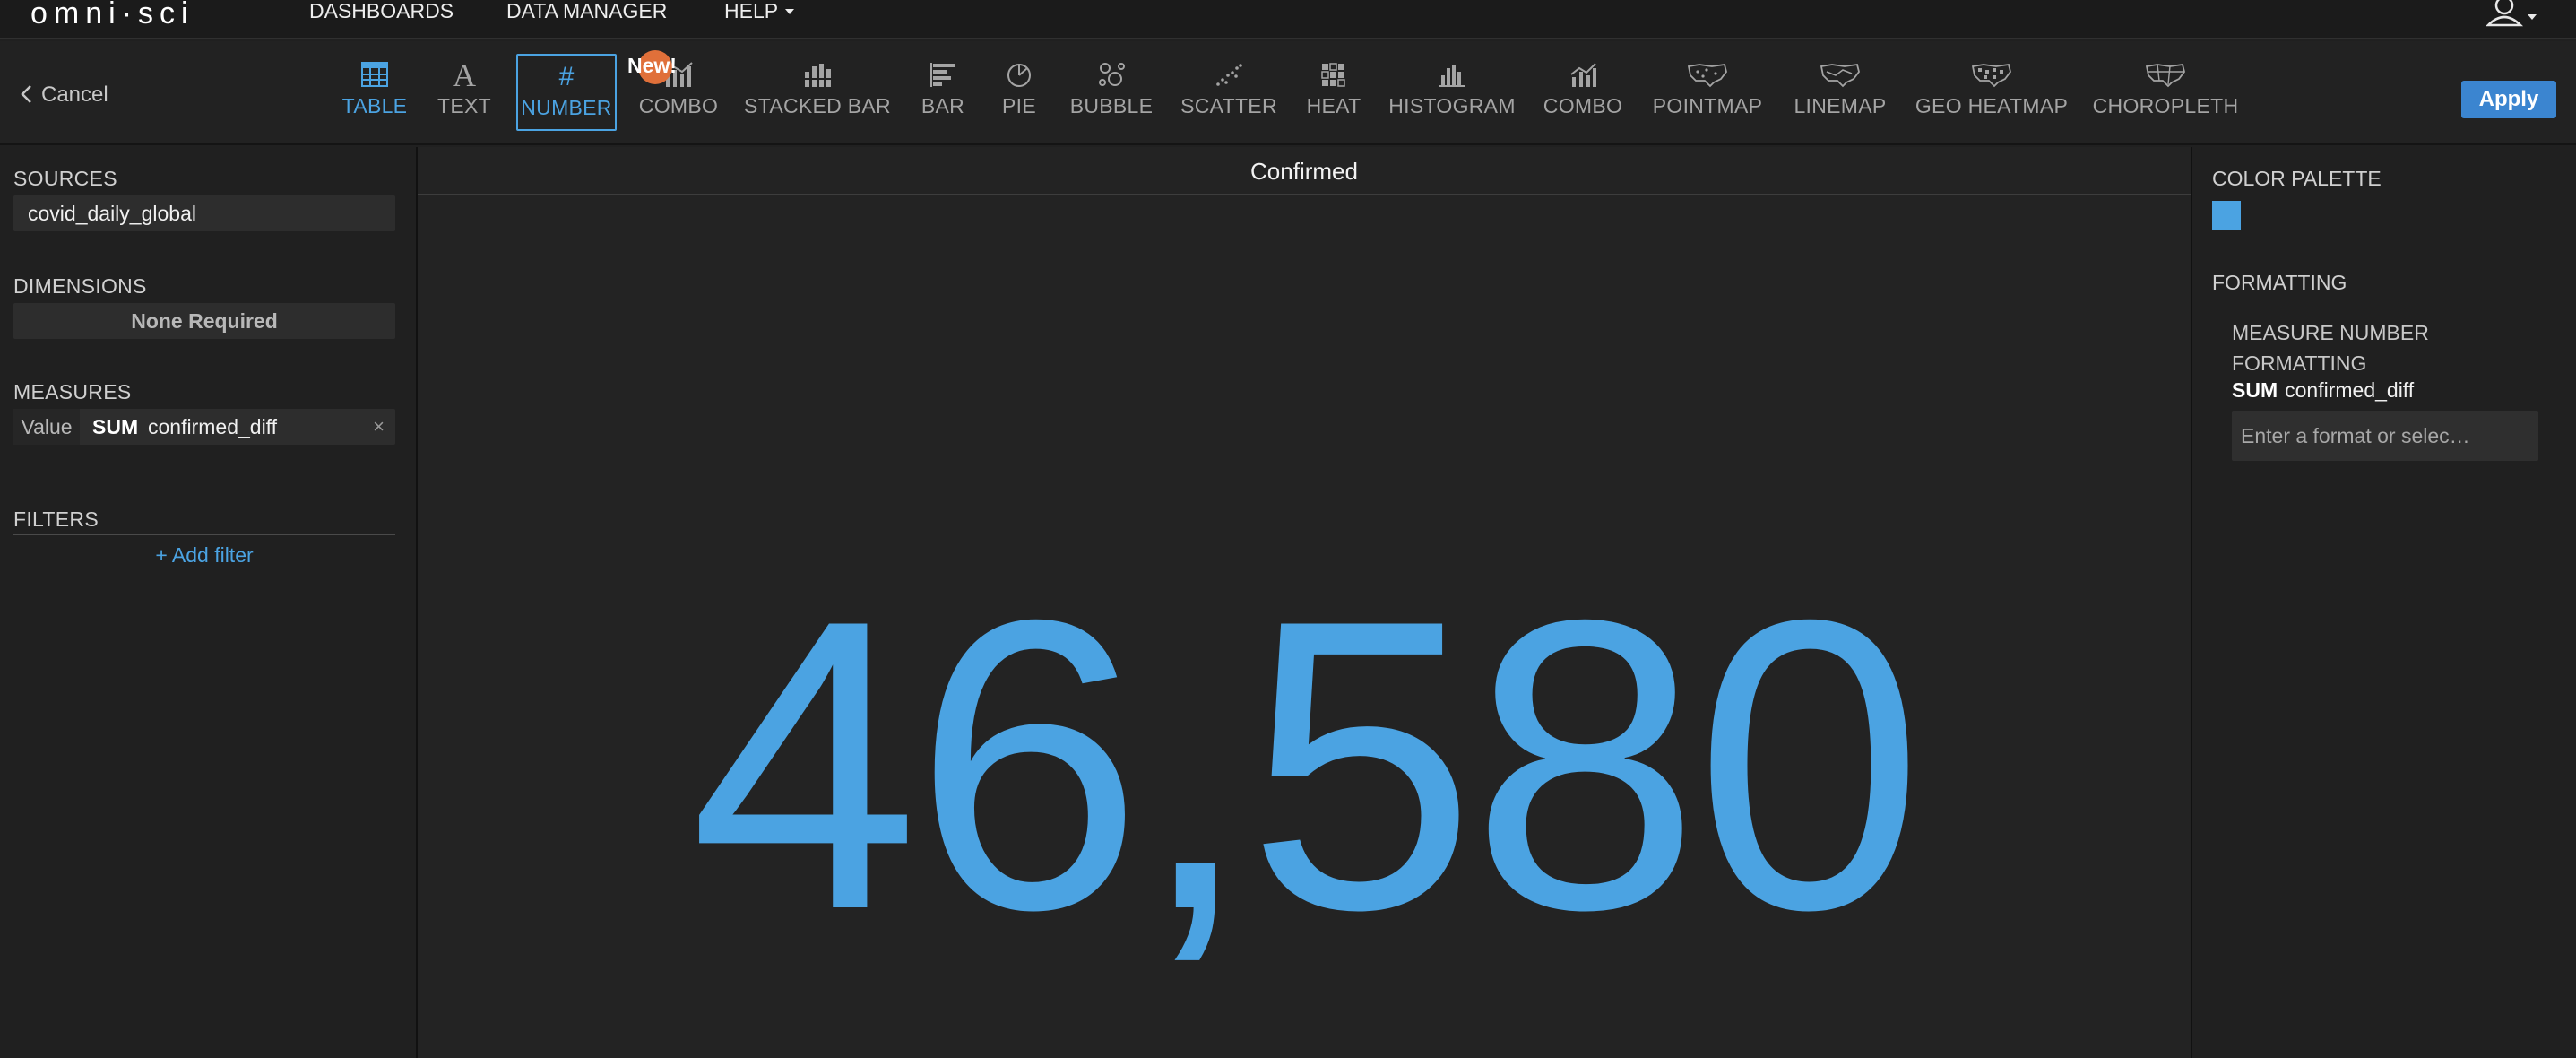 The width and height of the screenshot is (2576, 1058). I want to click on chart-type-geo-heatmap: GEO HEATMAP, so click(1992, 93).